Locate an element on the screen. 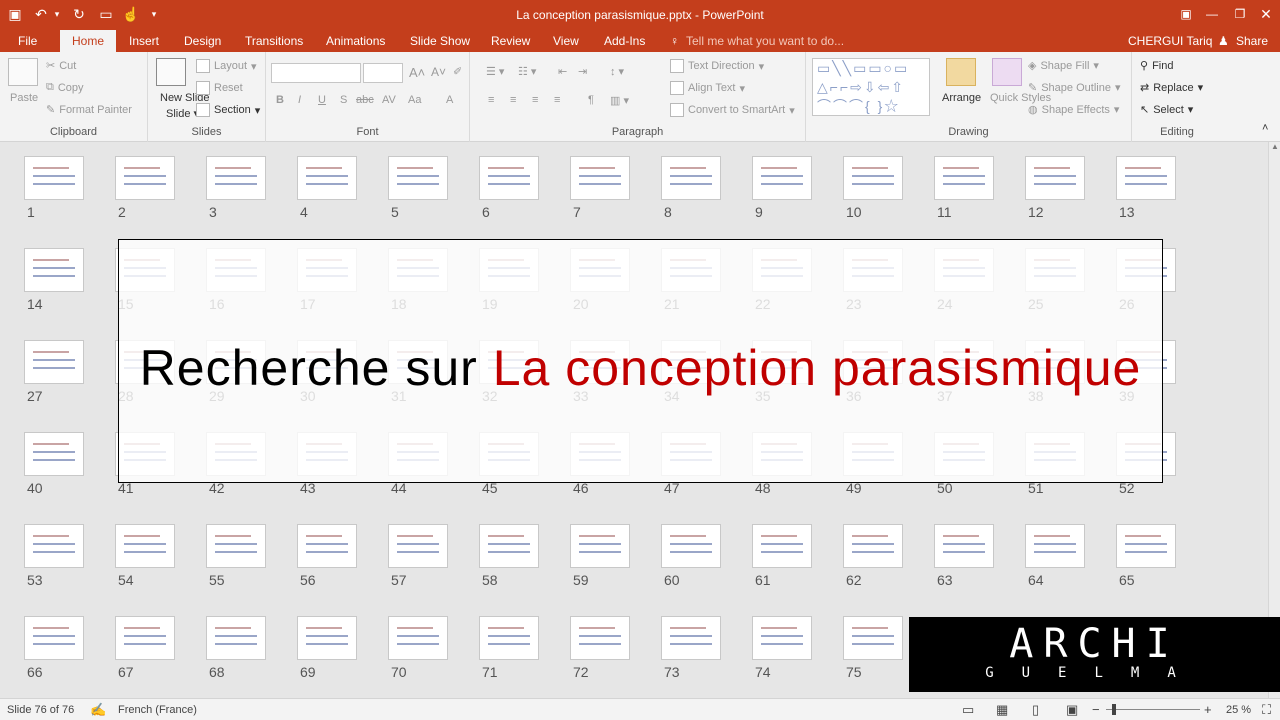 This screenshot has height=720, width=1280. justify-icon: ≡ is located at coordinates (557, 100).